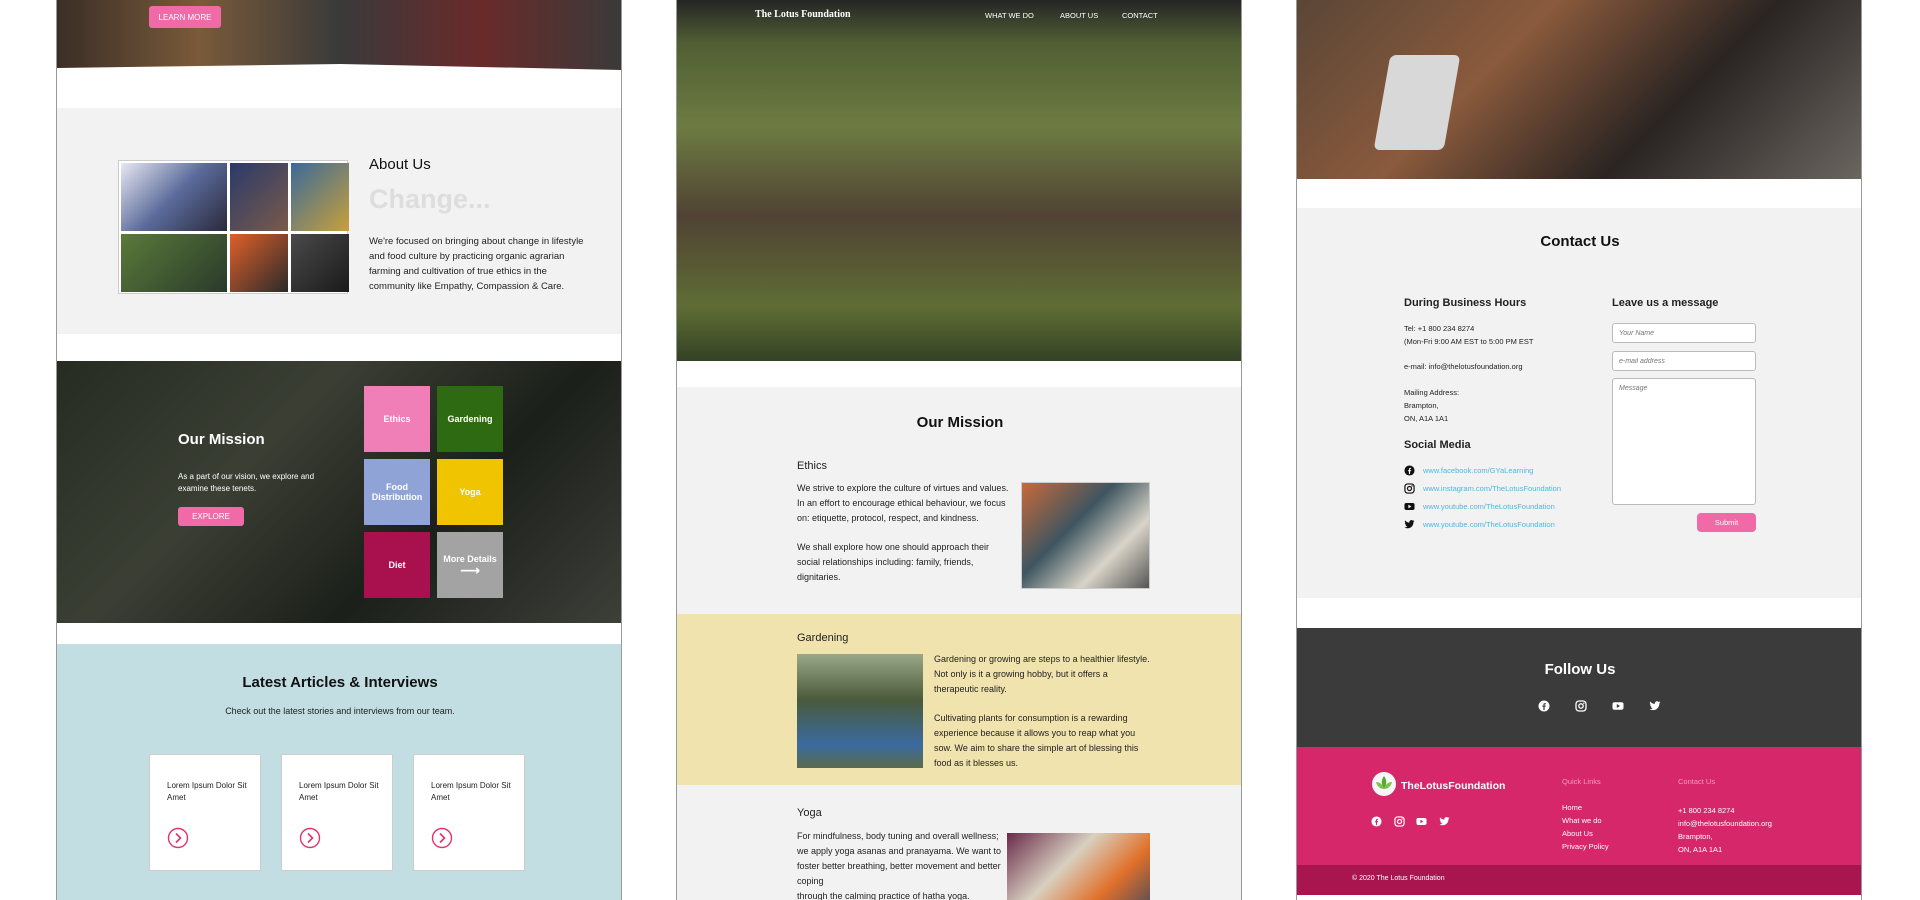  I want to click on nav-about-us: ABOUT US, so click(1079, 15).